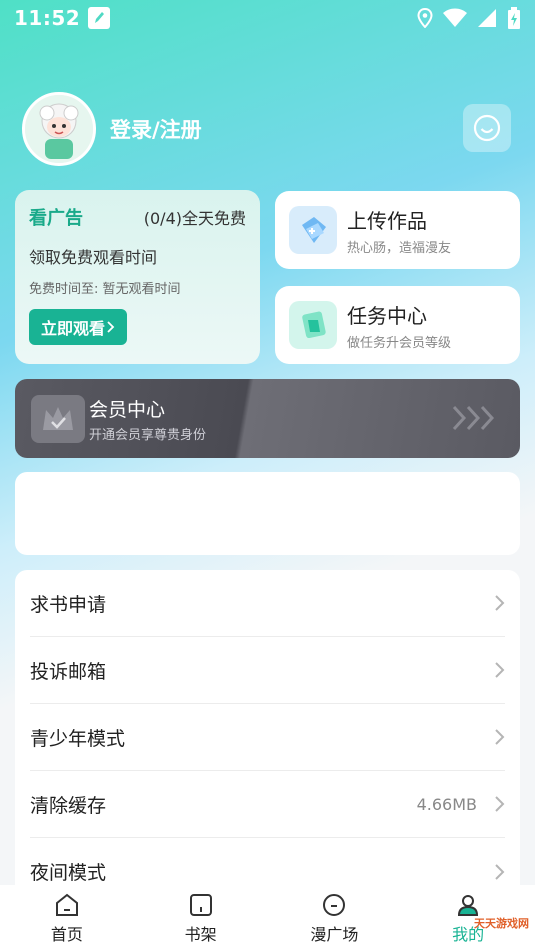  Describe the element at coordinates (267, 513) in the screenshot. I see `banner-placeholder` at that location.